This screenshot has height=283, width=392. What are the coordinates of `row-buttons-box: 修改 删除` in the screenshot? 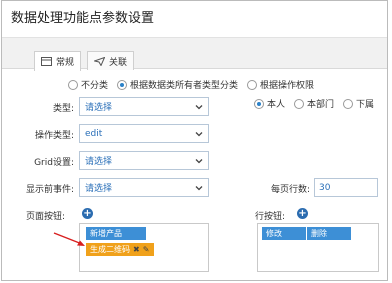 It's located at (318, 247).